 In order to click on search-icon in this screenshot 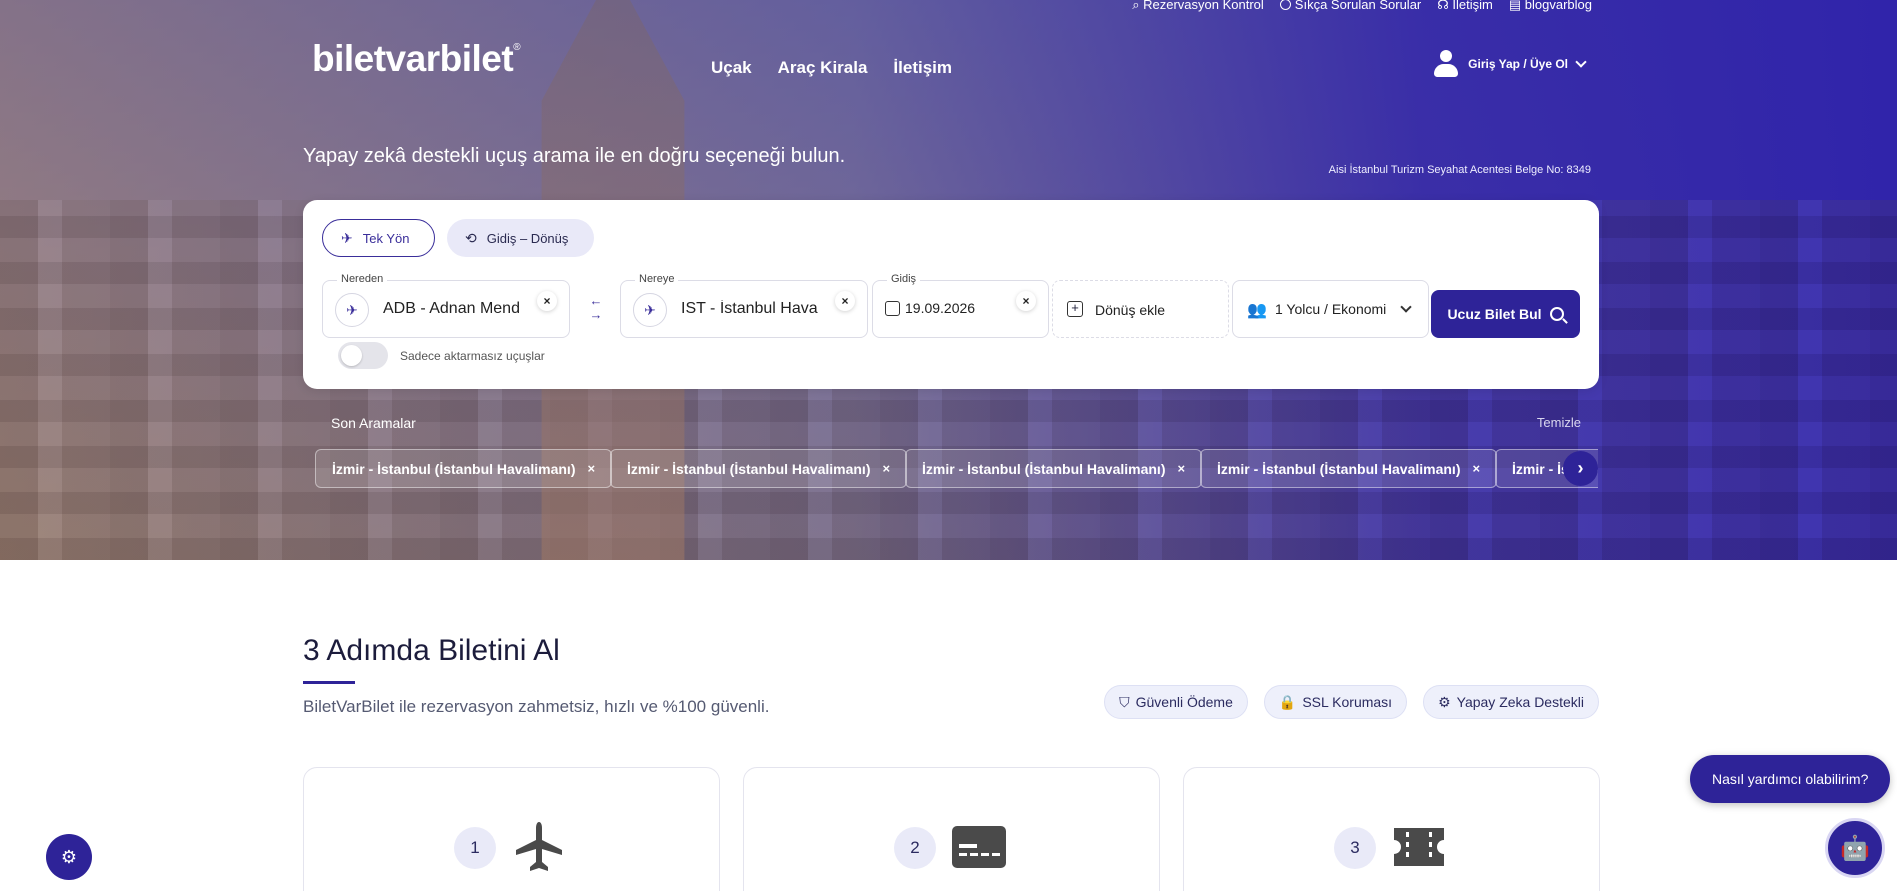, I will do `click(1556, 314)`.